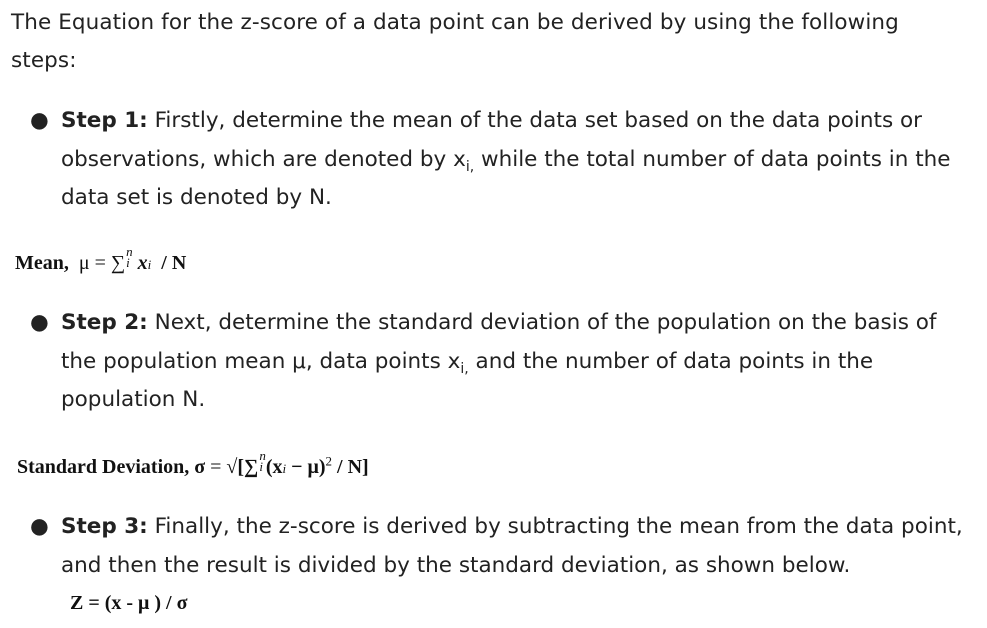 This screenshot has height=628, width=987. Describe the element at coordinates (306, 467) in the screenshot. I see `minus-mu: − μ)` at that location.